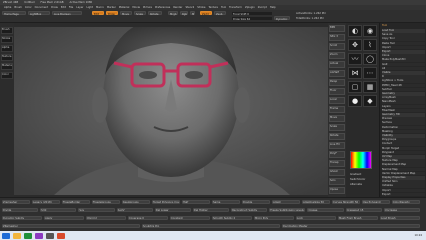  Describe the element at coordinates (356, 184) in the screenshot. I see `alternate-label: Alternate` at that location.